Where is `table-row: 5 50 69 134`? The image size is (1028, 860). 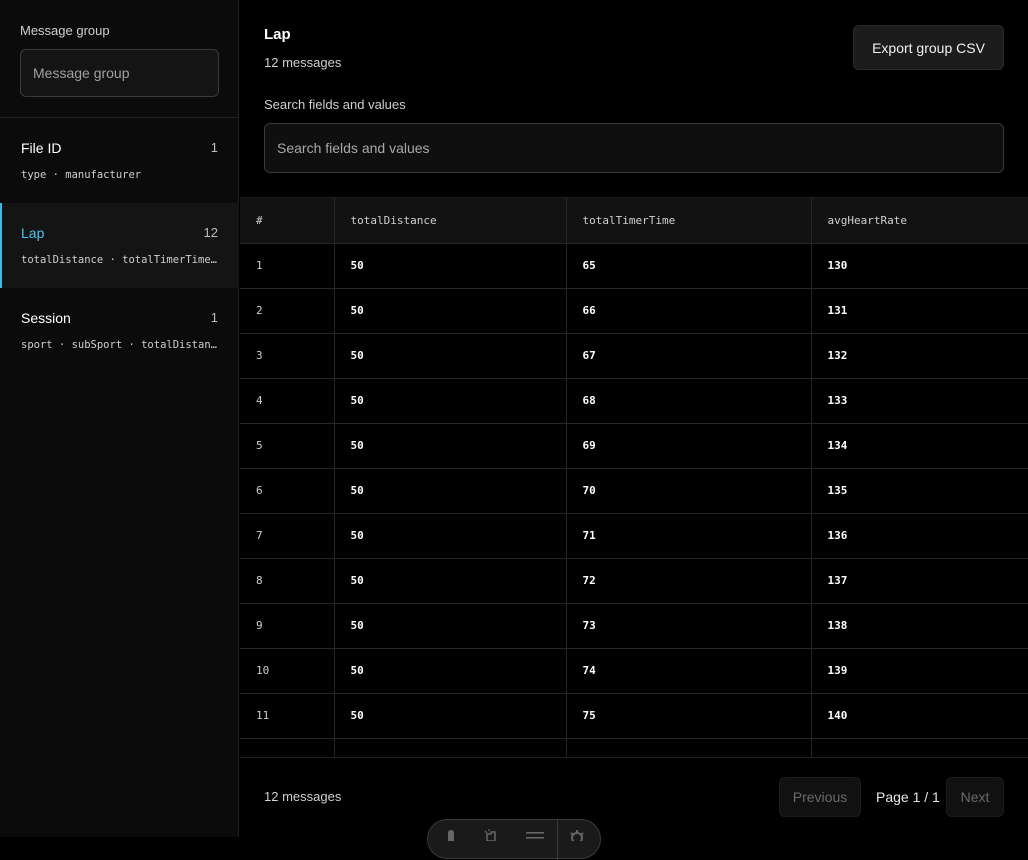
table-row: 5 50 69 134 is located at coordinates (634, 446).